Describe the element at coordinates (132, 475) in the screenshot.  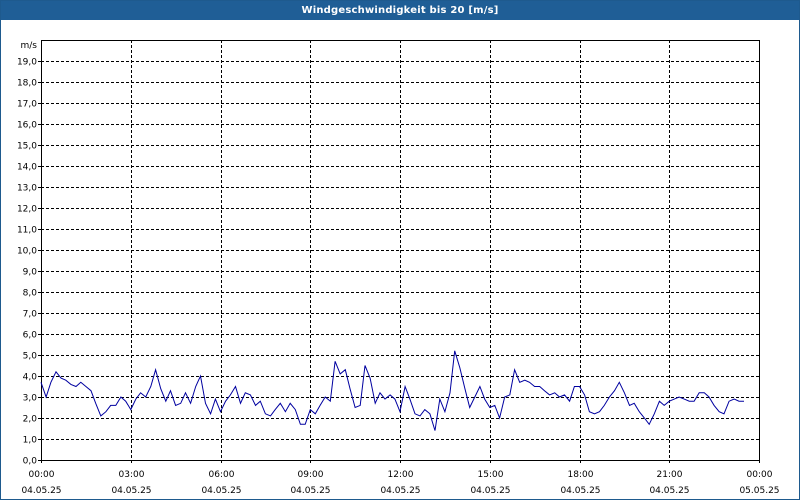
I see `x-tick-time-label: 03:00` at that location.